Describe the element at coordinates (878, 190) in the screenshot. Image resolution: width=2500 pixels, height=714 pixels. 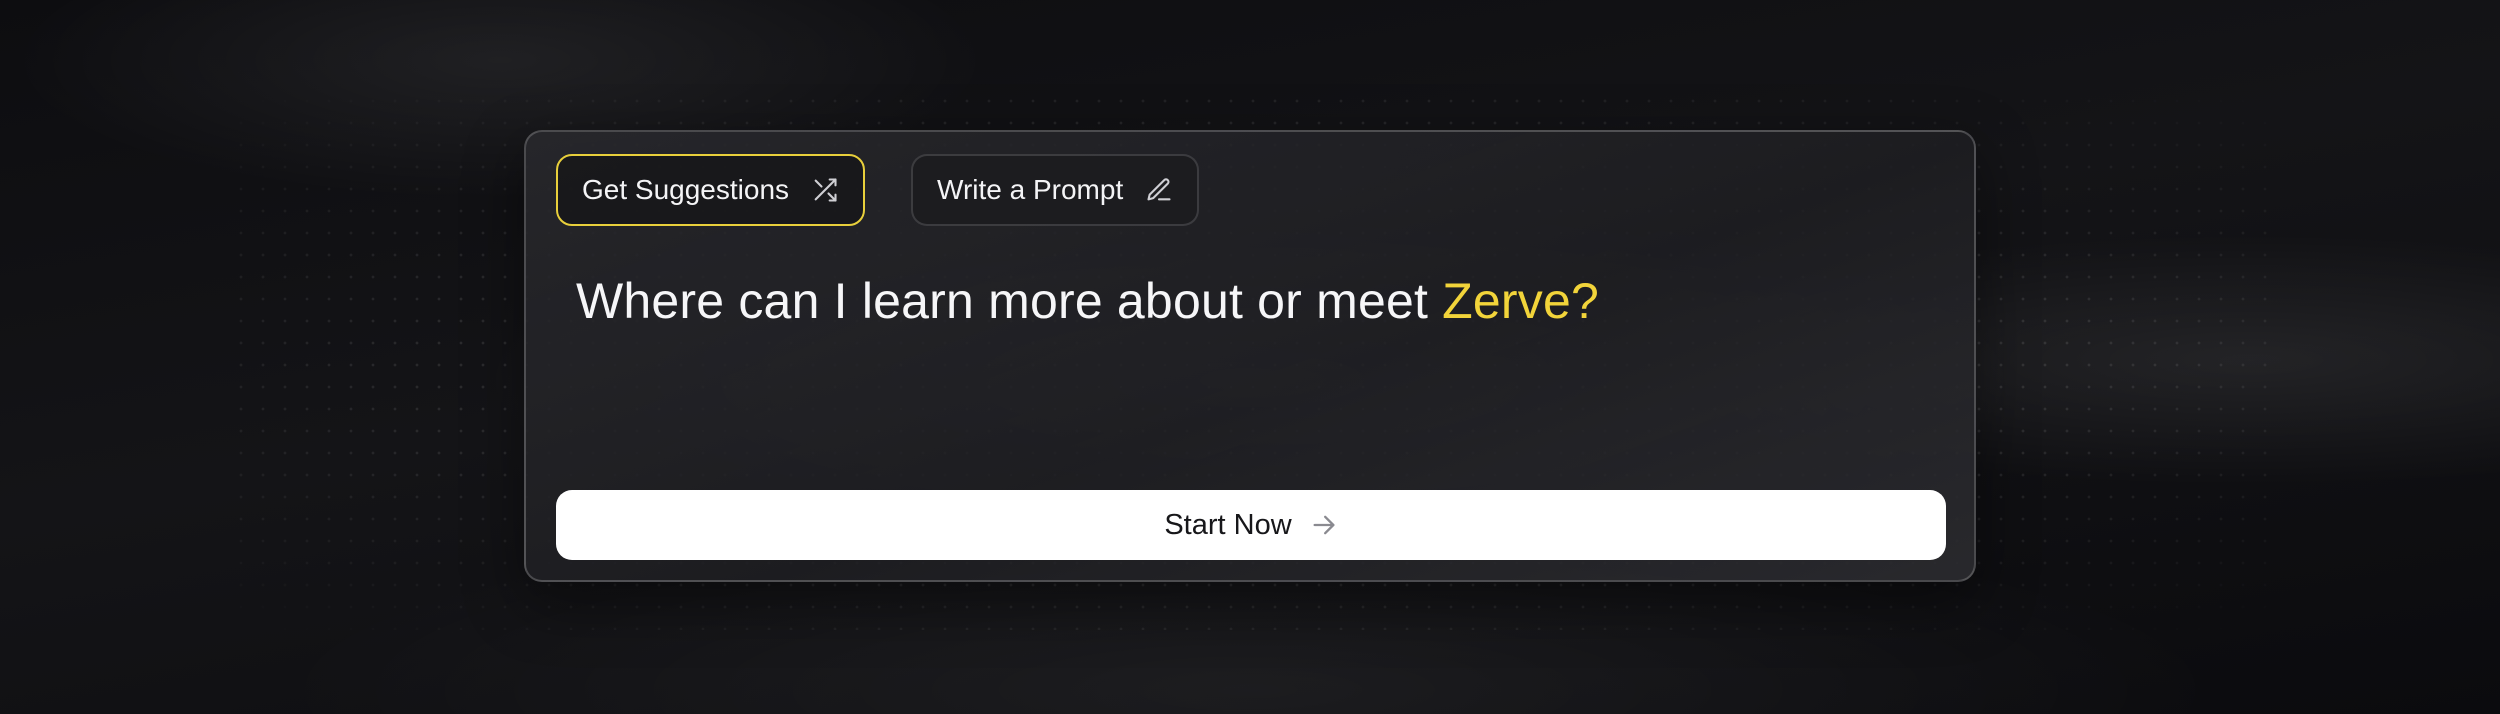
I see `mode-tabs: Get Suggestions Write a Prompt` at that location.